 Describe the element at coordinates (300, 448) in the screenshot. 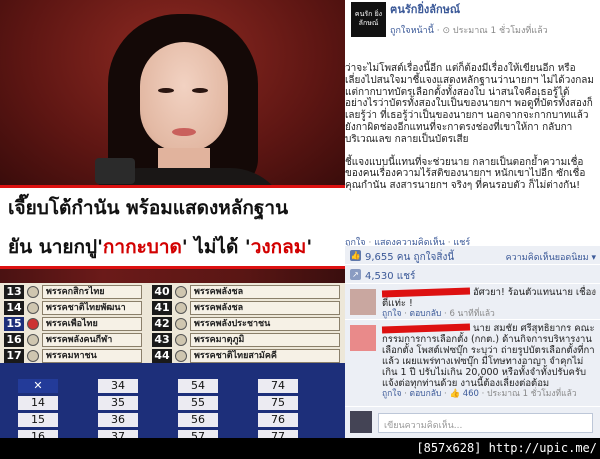

I see `footer-strip: [857x628] http://upic.me/` at that location.